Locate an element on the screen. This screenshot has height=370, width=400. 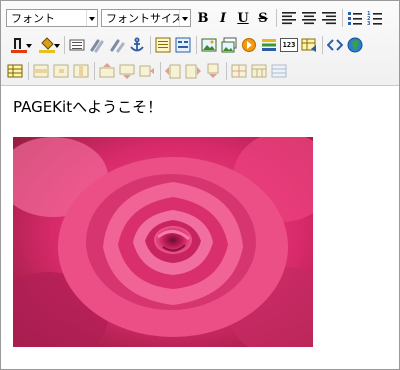
image-gallery-button is located at coordinates (229, 45).